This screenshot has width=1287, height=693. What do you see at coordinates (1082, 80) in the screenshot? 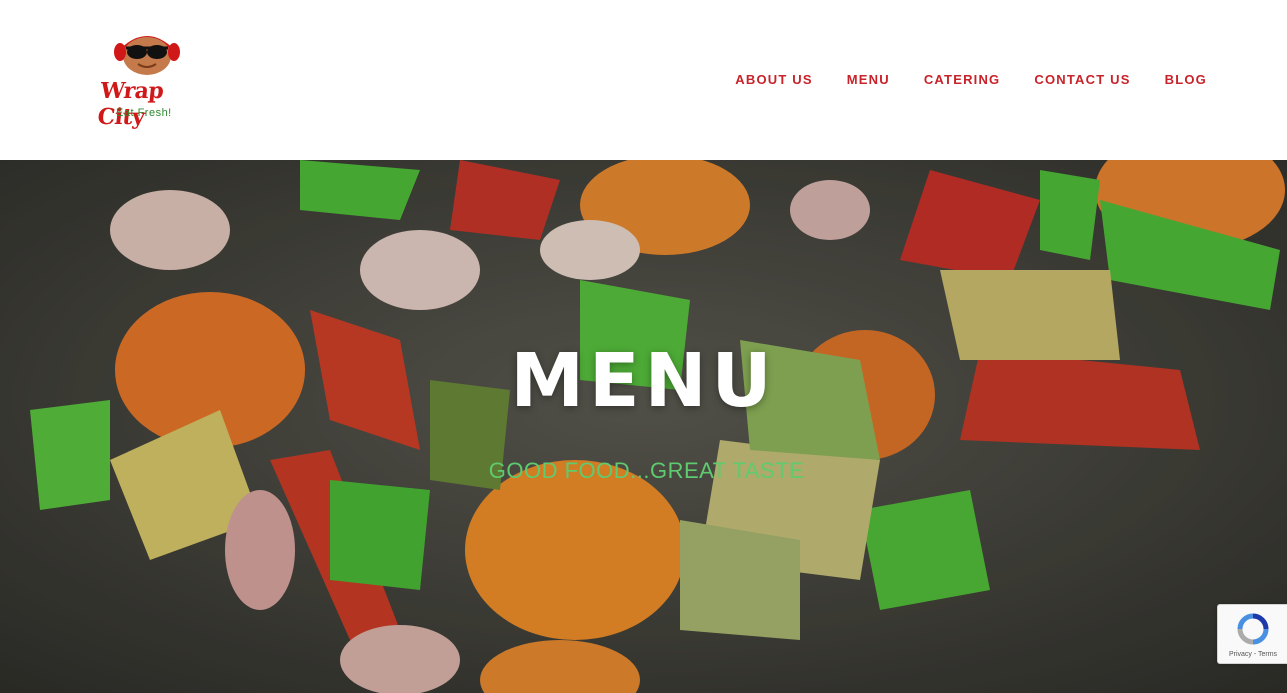
I see `nav-contact-us: CONTACT US` at bounding box center [1082, 80].